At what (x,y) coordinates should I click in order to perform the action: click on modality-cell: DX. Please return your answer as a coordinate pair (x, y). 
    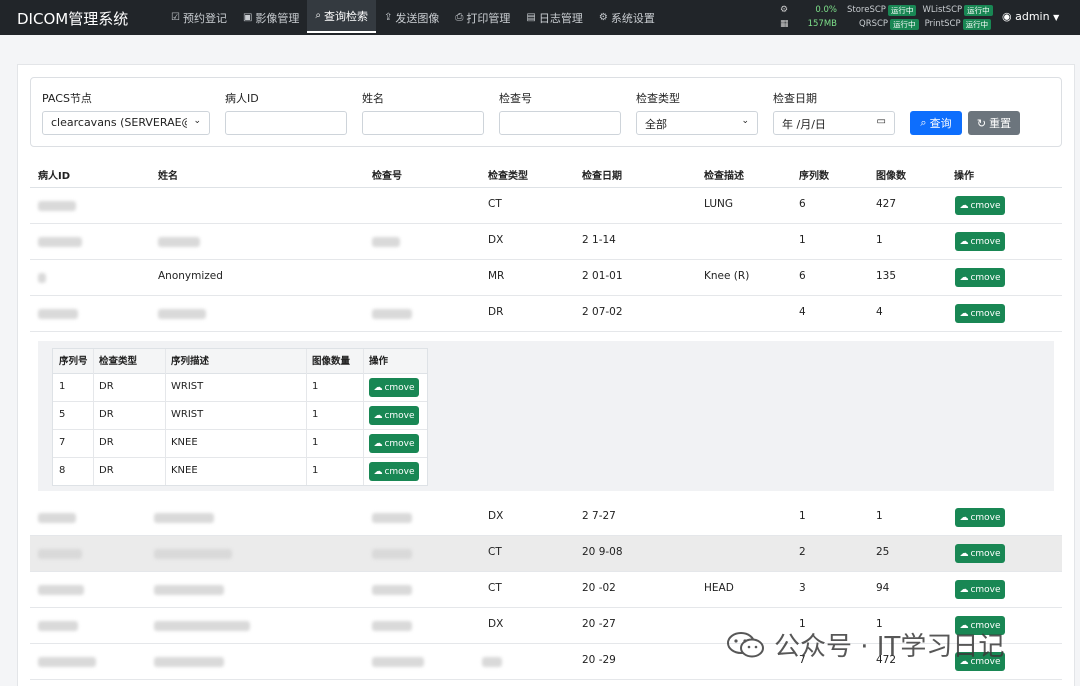
    Looking at the image, I should click on (496, 240).